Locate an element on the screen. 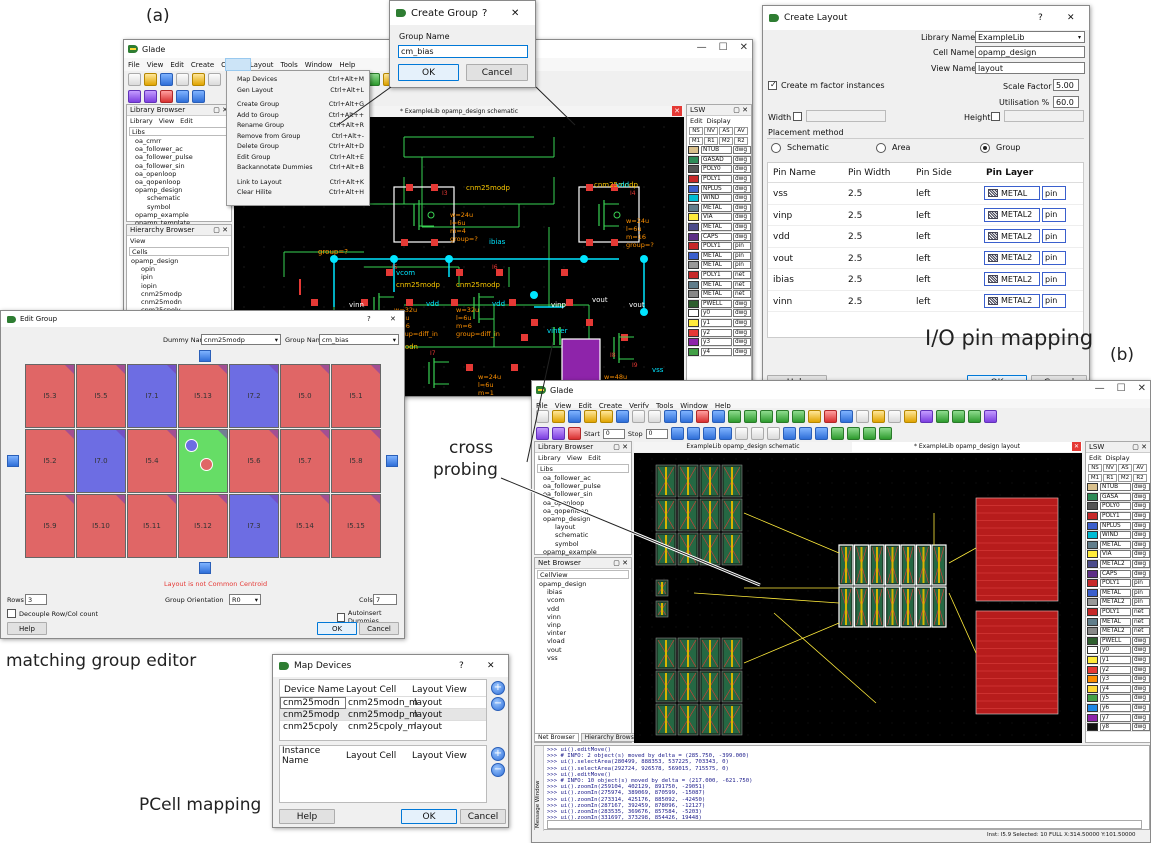 The image size is (1151, 843). tree-item: vinter is located at coordinates (585, 633).